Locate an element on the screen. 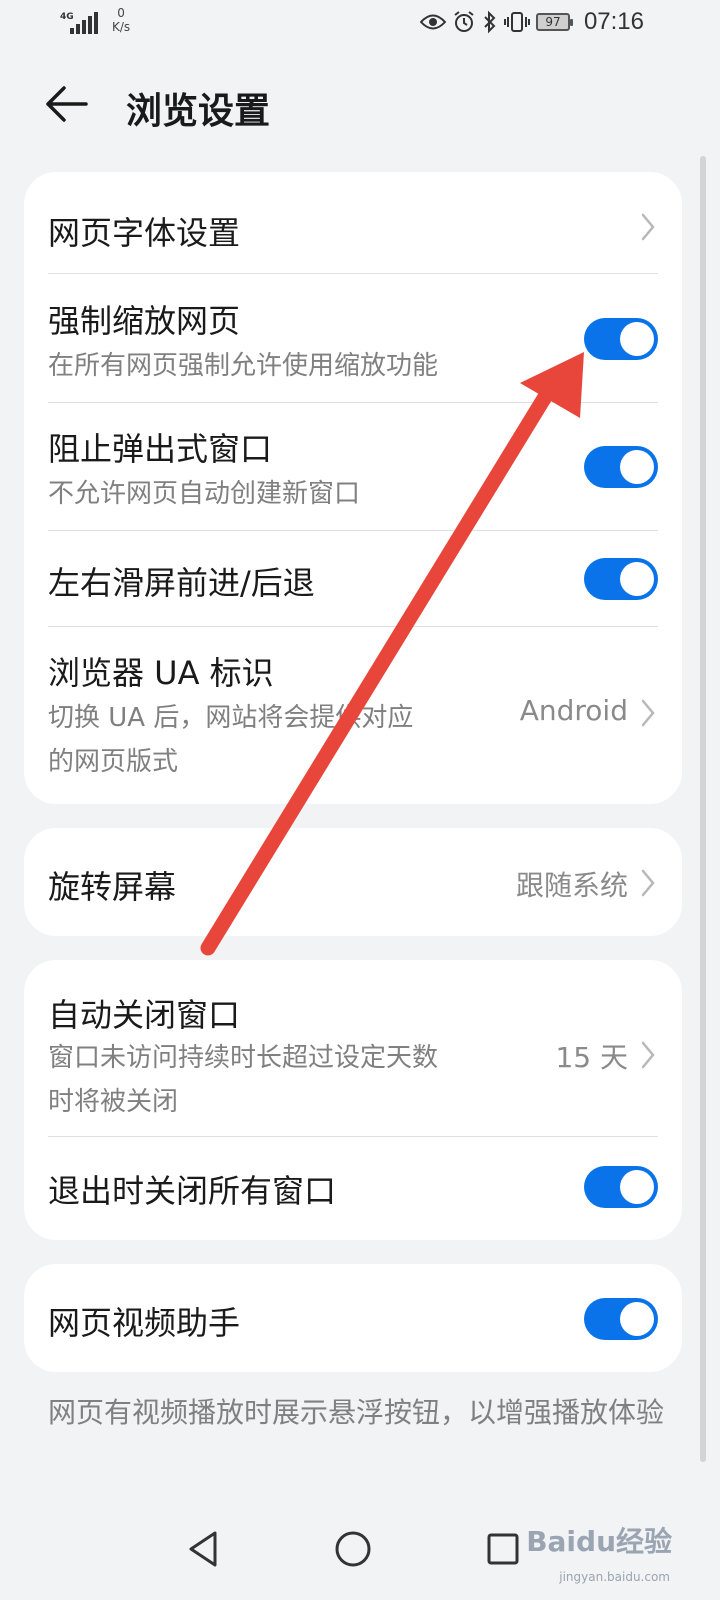  force-zoom-row: 强制缩放网页 在所有网页强制允许使用缩放功能 is located at coordinates (353, 338).